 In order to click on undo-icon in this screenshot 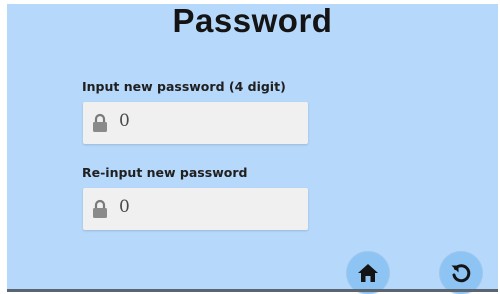, I will do `click(461, 273)`.